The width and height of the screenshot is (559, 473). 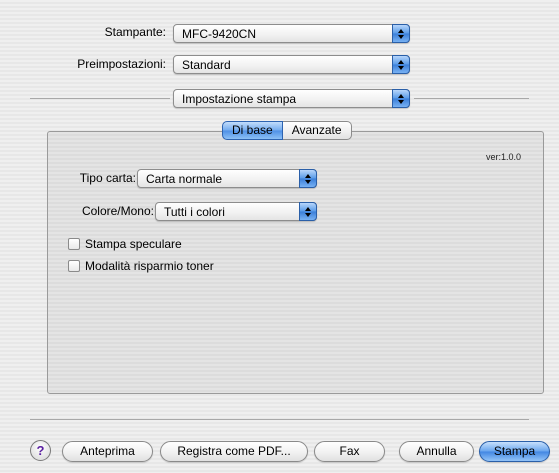 What do you see at coordinates (149, 266) in the screenshot?
I see `toner-save-label: Modalità risparmio toner` at bounding box center [149, 266].